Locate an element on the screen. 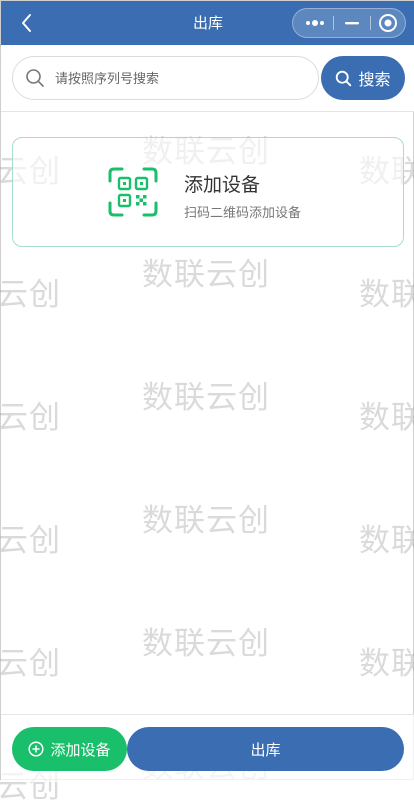  more-button is located at coordinates (315, 23).